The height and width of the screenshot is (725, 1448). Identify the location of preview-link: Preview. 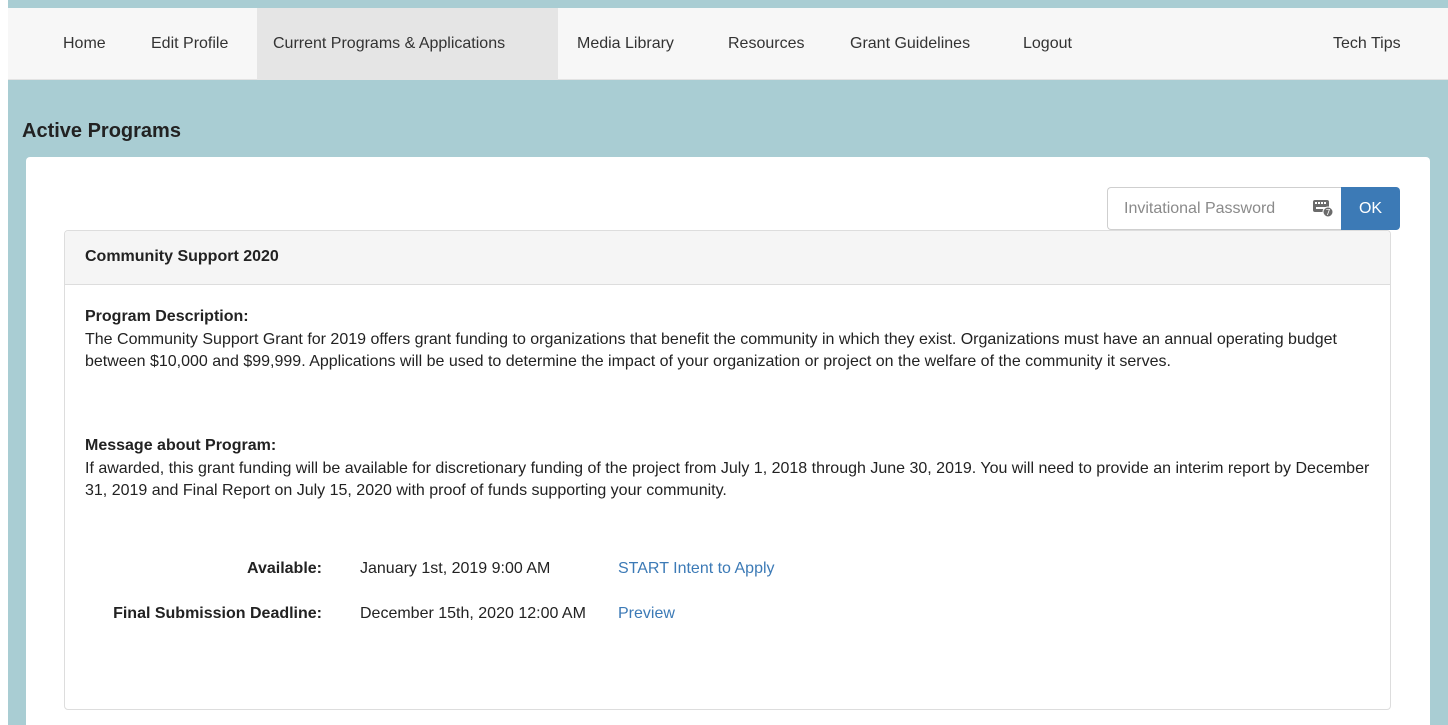
(646, 614).